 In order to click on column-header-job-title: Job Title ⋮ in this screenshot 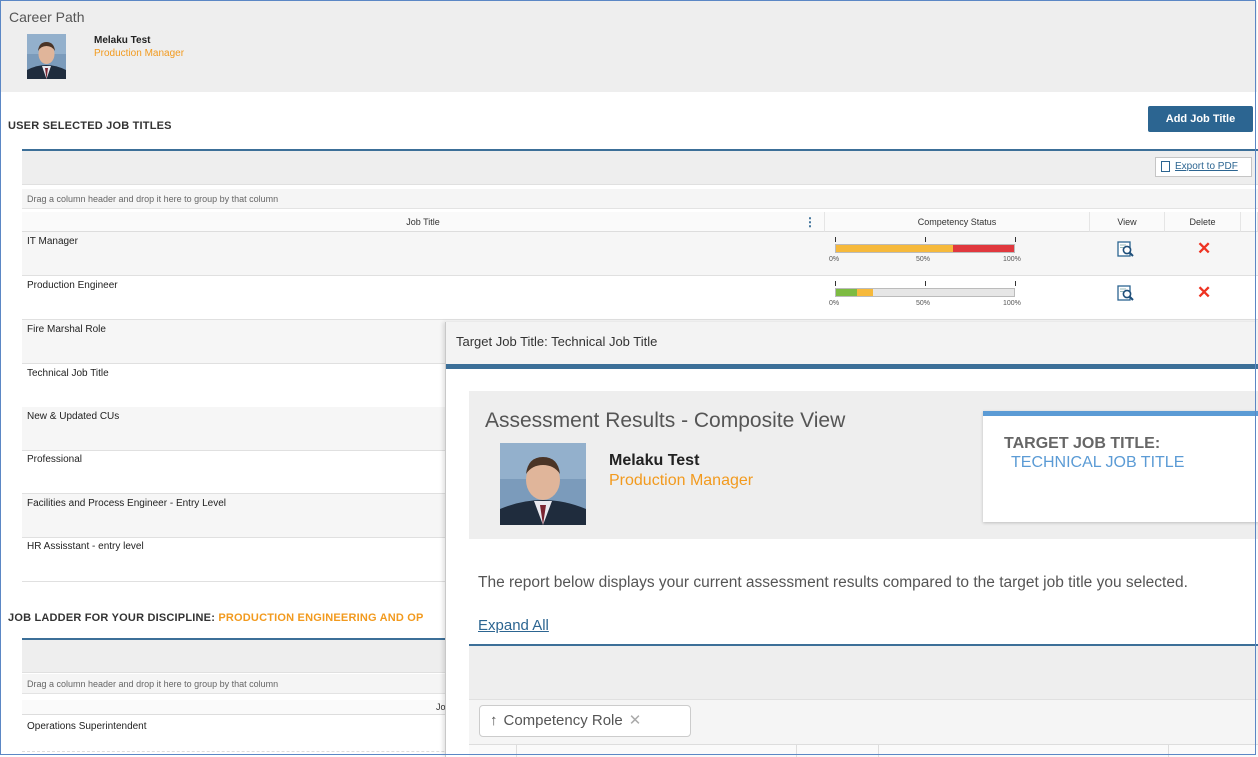, I will do `click(423, 222)`.